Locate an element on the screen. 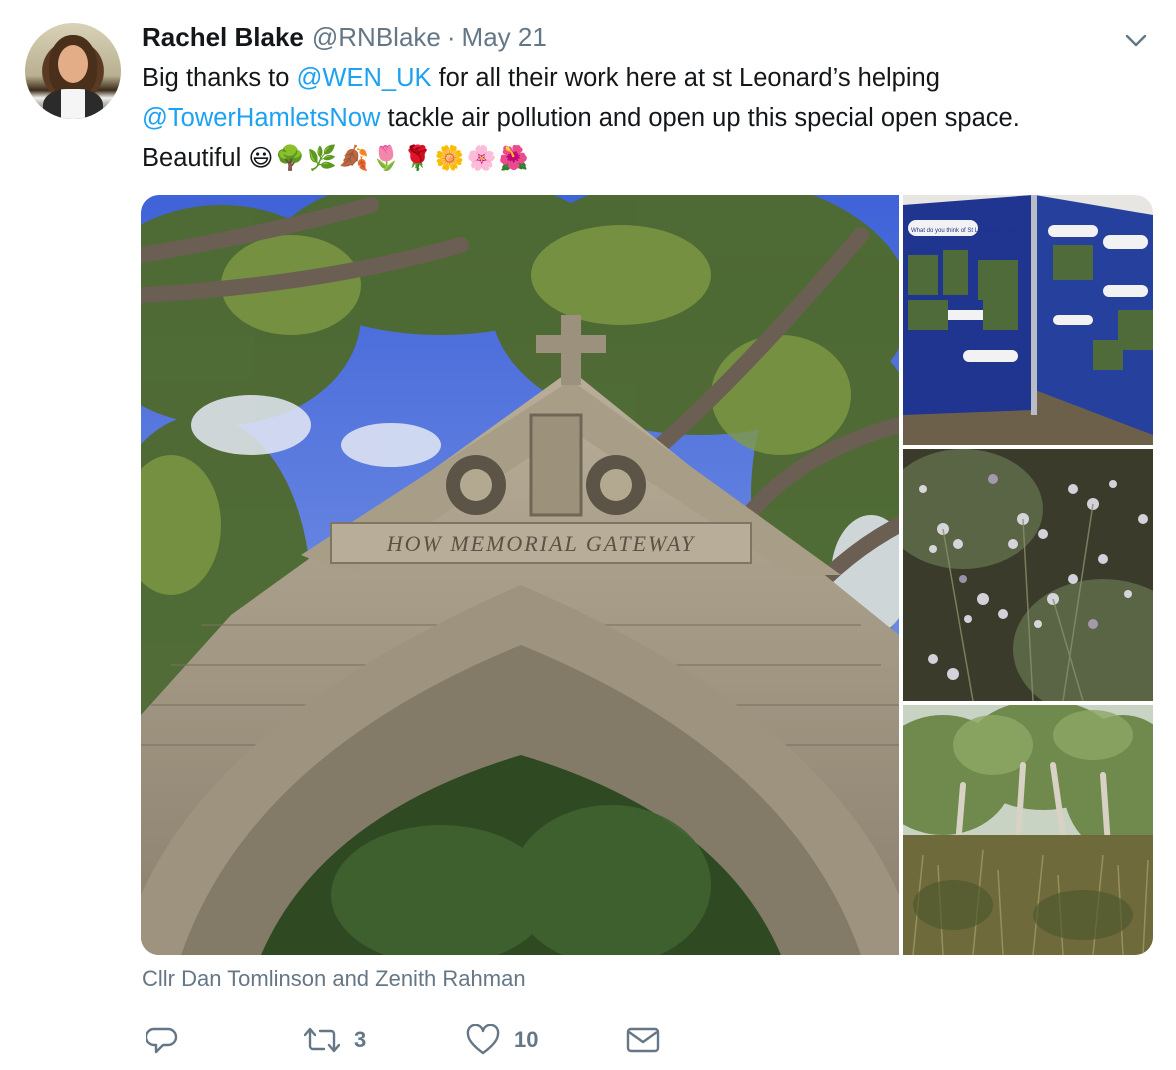 This screenshot has width=1176, height=1070. meadow-image is located at coordinates (1028, 830).